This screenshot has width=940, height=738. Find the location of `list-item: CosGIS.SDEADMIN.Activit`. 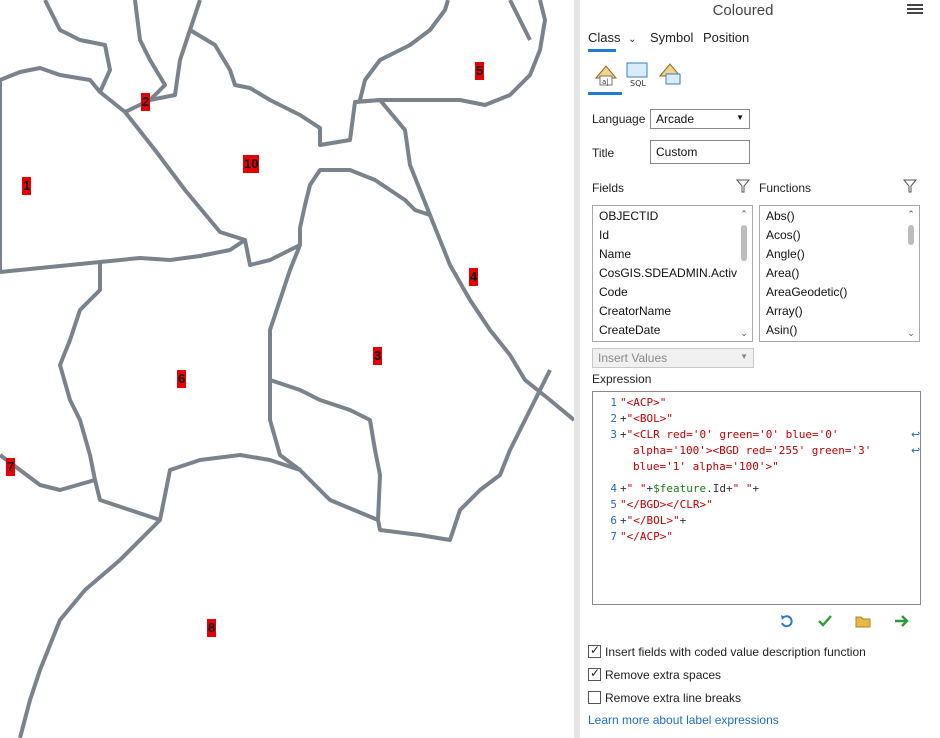

list-item: CosGIS.SDEADMIN.Activit is located at coordinates (672, 273).